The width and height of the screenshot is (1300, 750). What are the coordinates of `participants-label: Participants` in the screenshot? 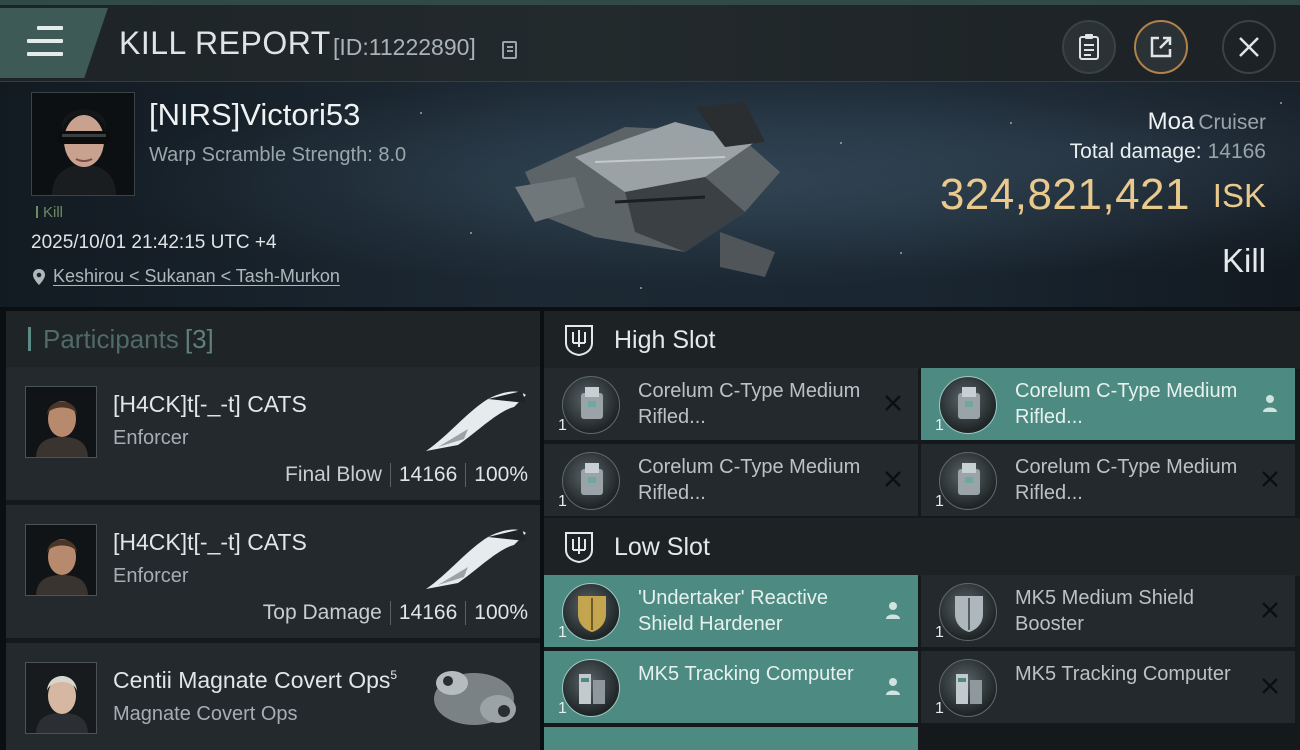 It's located at (111, 338).